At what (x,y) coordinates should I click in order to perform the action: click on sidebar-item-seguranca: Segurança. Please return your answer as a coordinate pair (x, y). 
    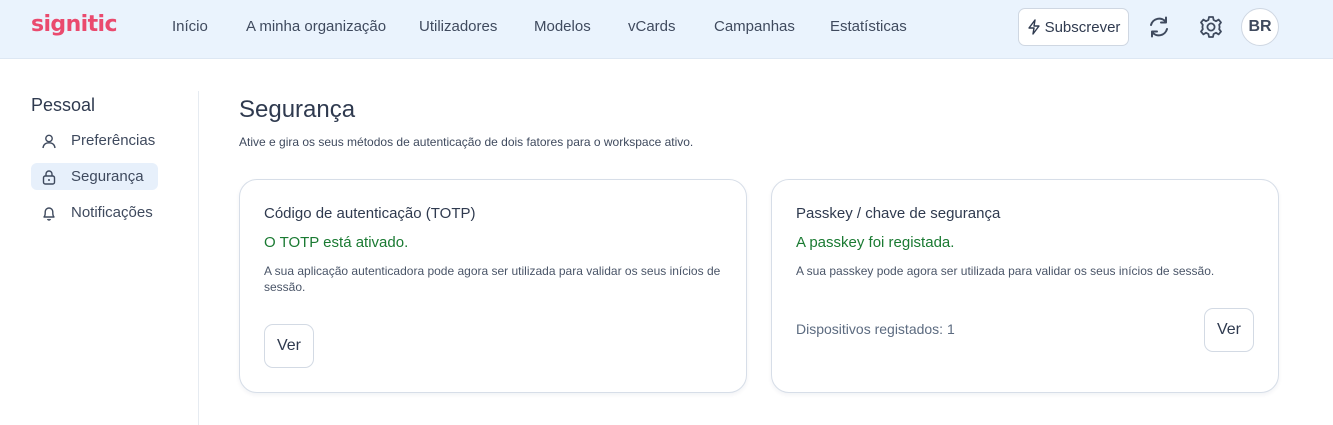
    Looking at the image, I should click on (94, 176).